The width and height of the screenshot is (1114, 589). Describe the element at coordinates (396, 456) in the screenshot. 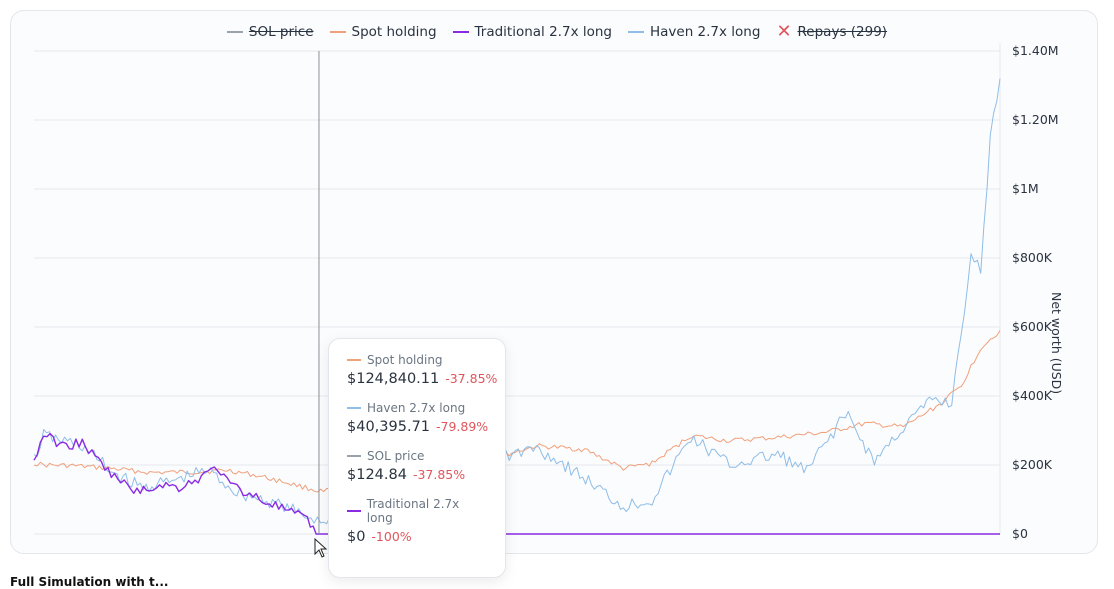

I see `tooltip-name-label: SOL price` at that location.